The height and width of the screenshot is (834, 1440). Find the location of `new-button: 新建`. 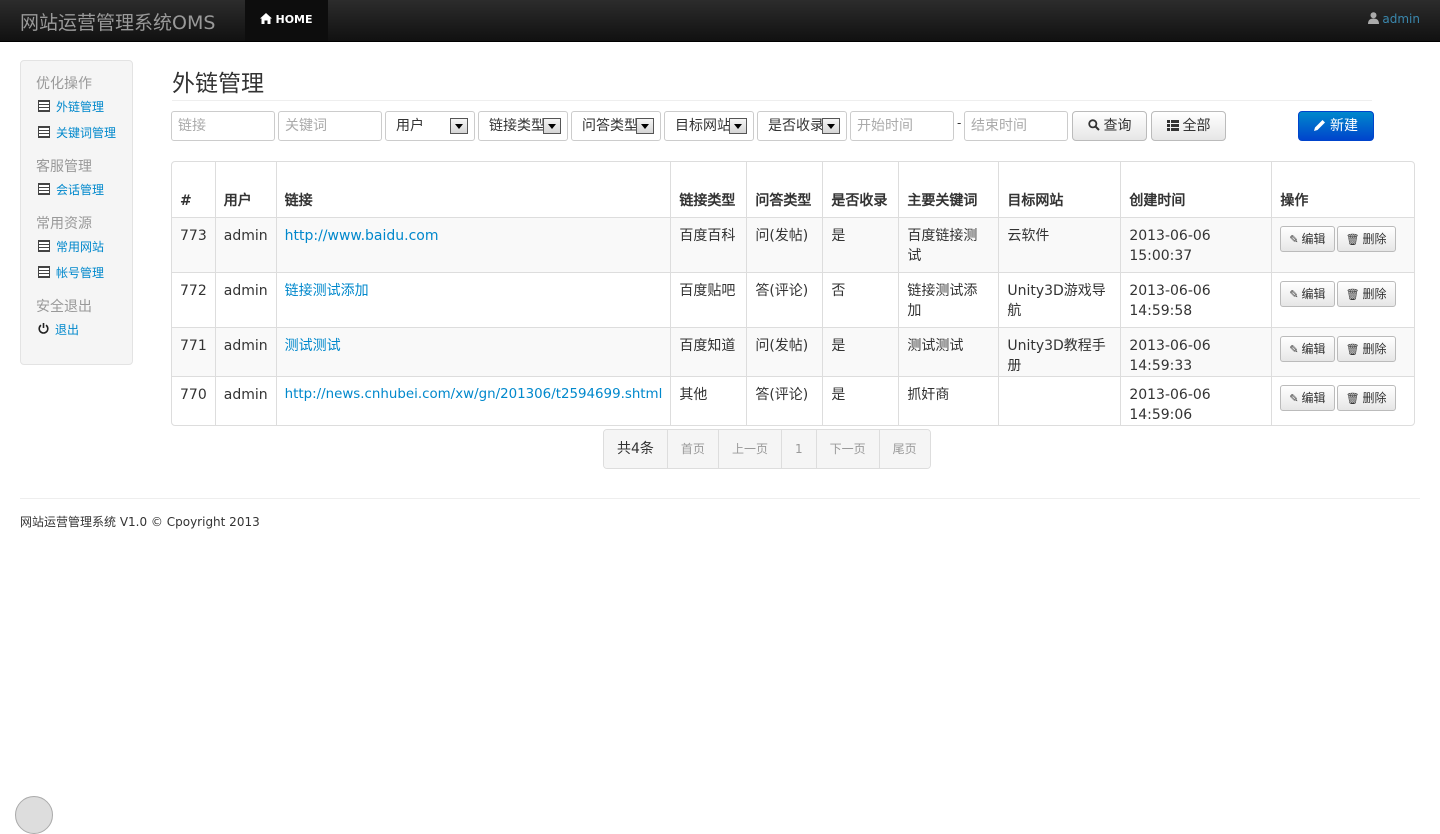

new-button: 新建 is located at coordinates (1336, 126).